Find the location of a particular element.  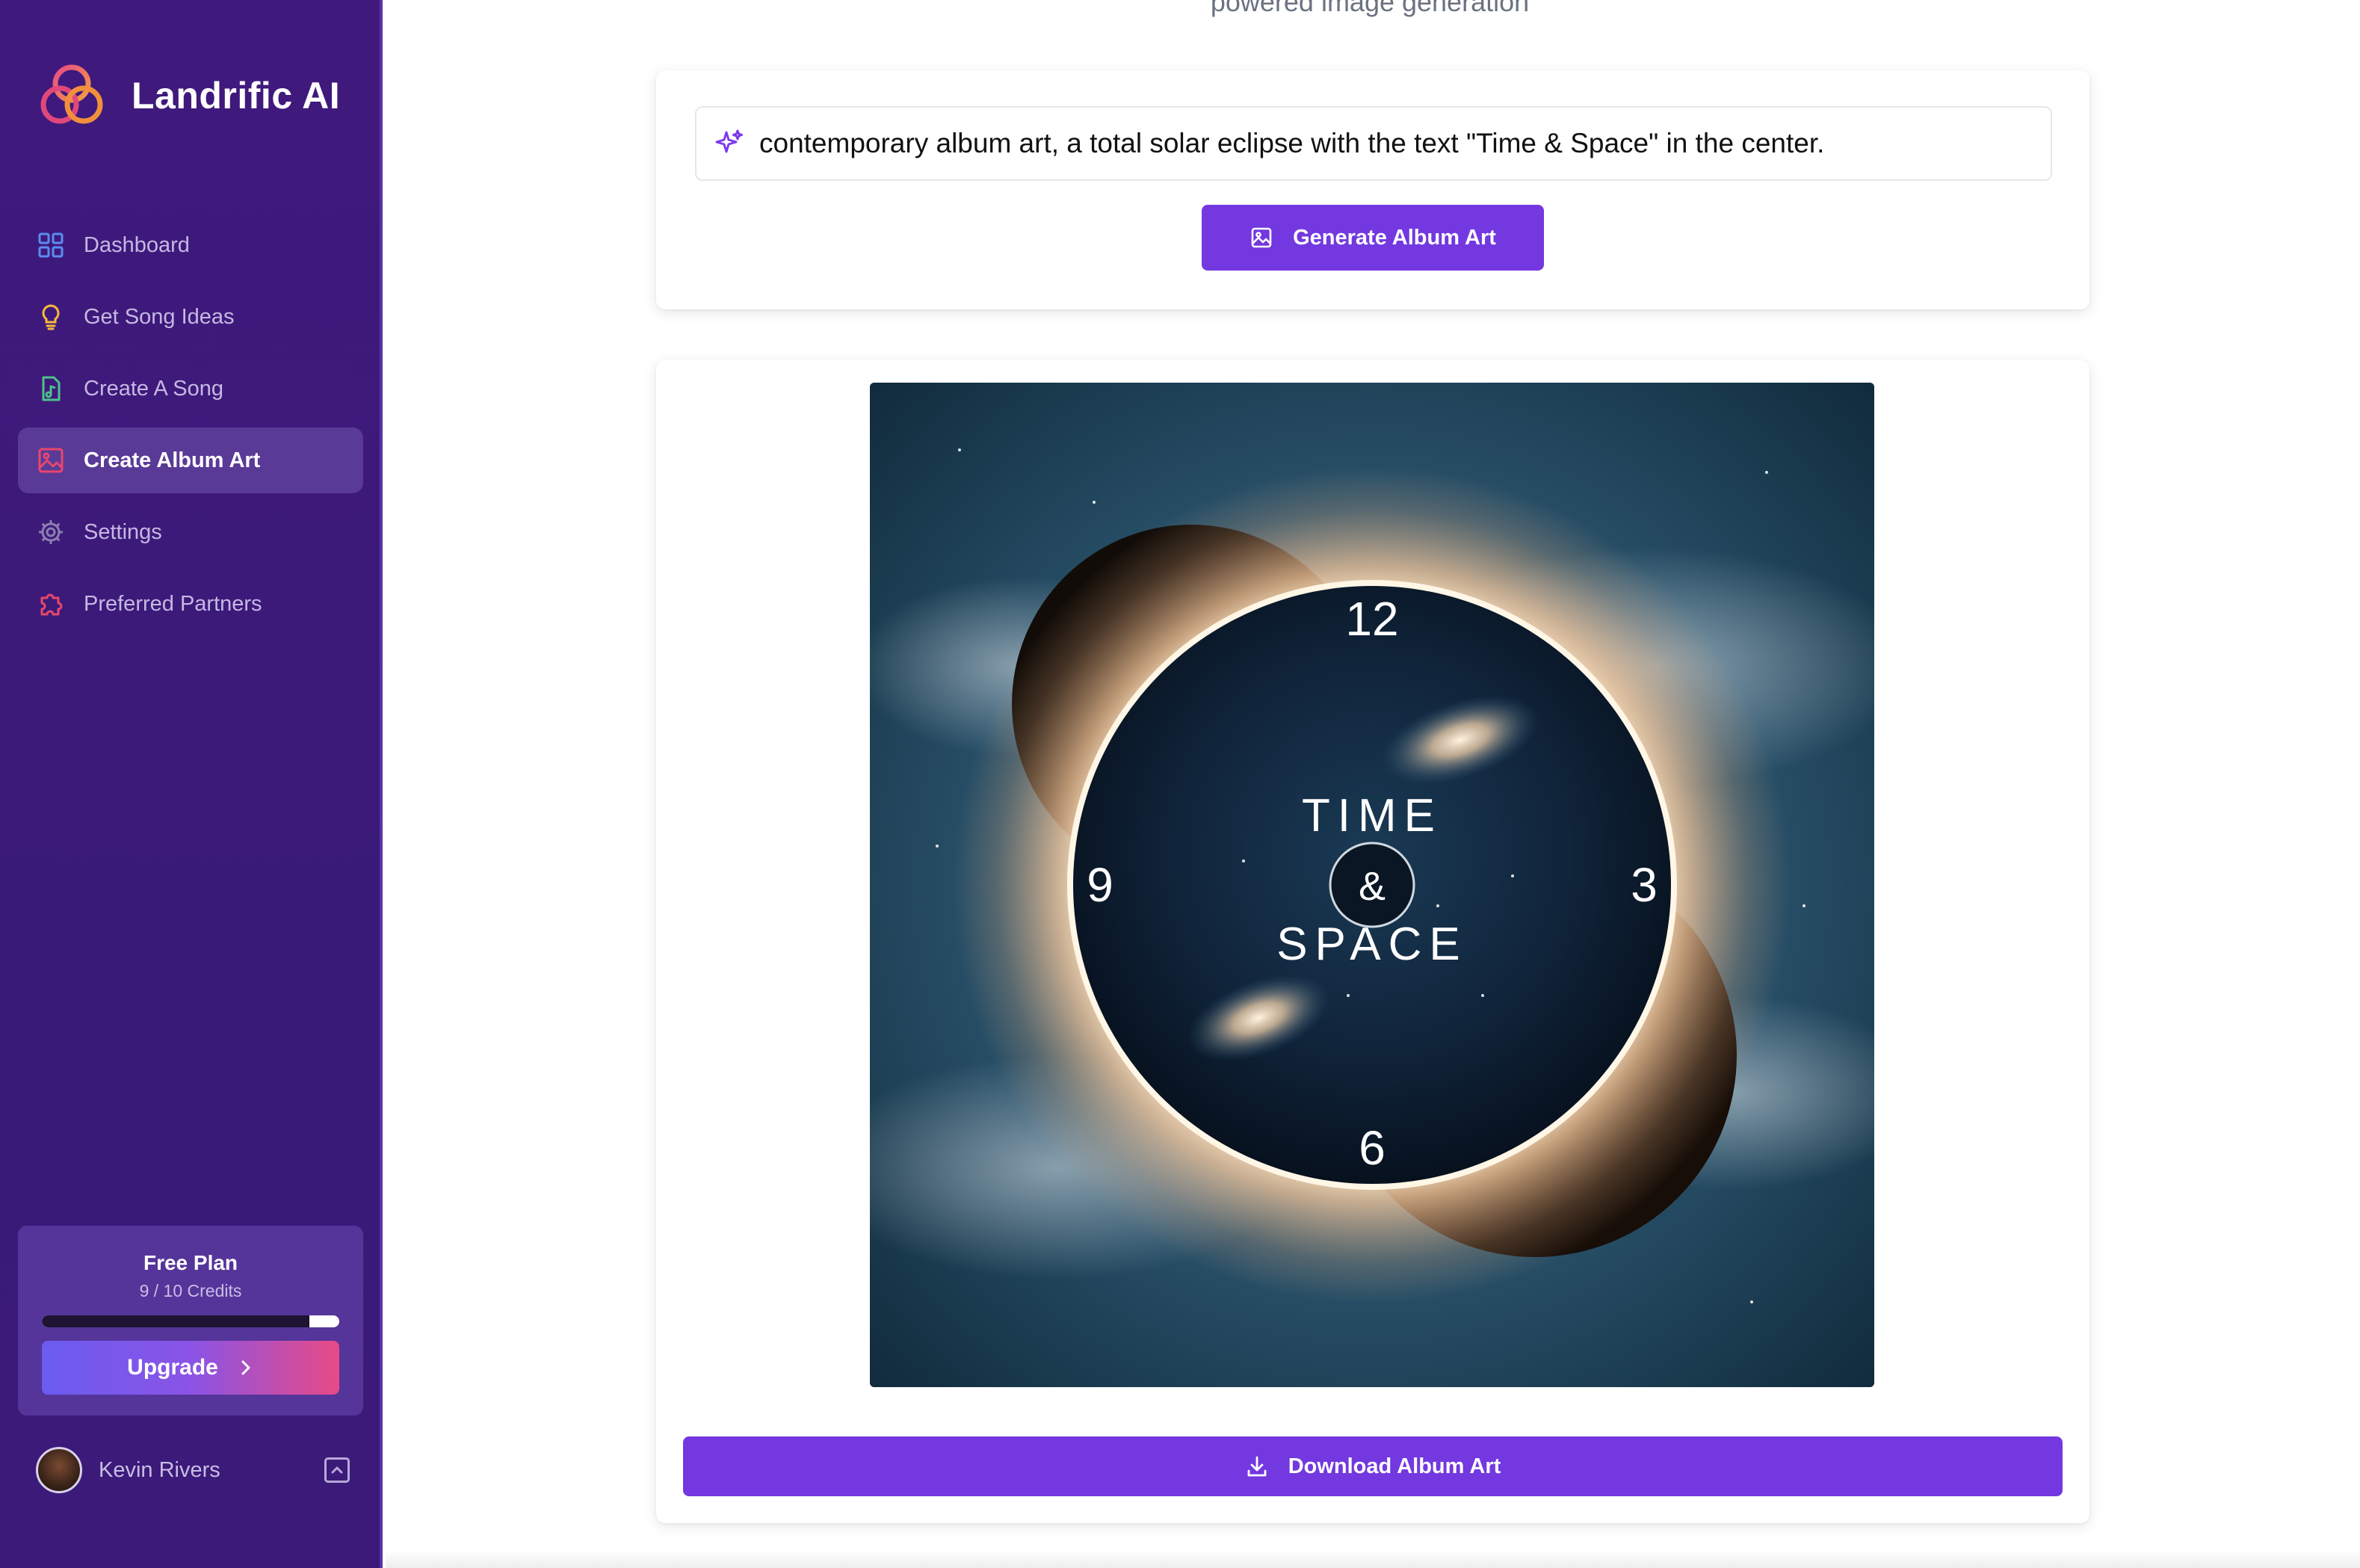

app-name: Landrific AI is located at coordinates (236, 96).